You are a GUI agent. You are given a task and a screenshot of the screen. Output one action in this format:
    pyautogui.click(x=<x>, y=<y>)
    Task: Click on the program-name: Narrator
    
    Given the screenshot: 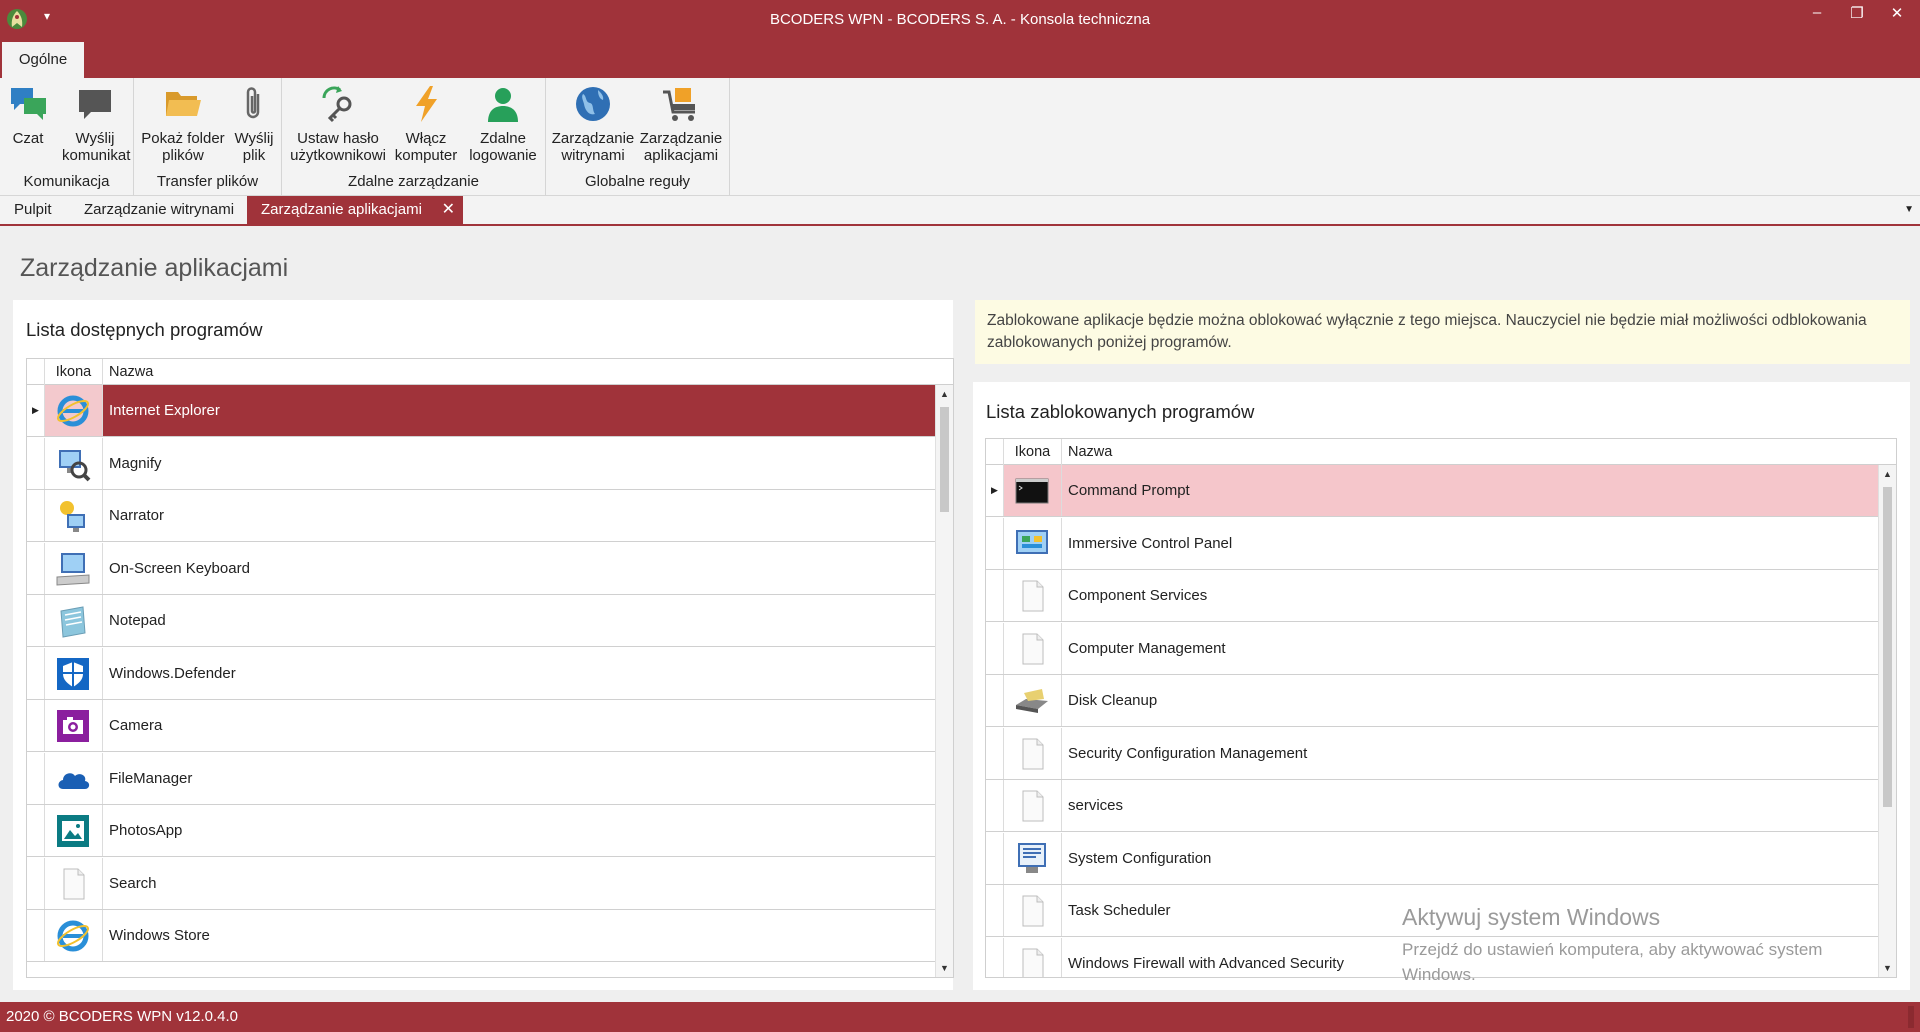 What is the action you would take?
    pyautogui.click(x=137, y=515)
    